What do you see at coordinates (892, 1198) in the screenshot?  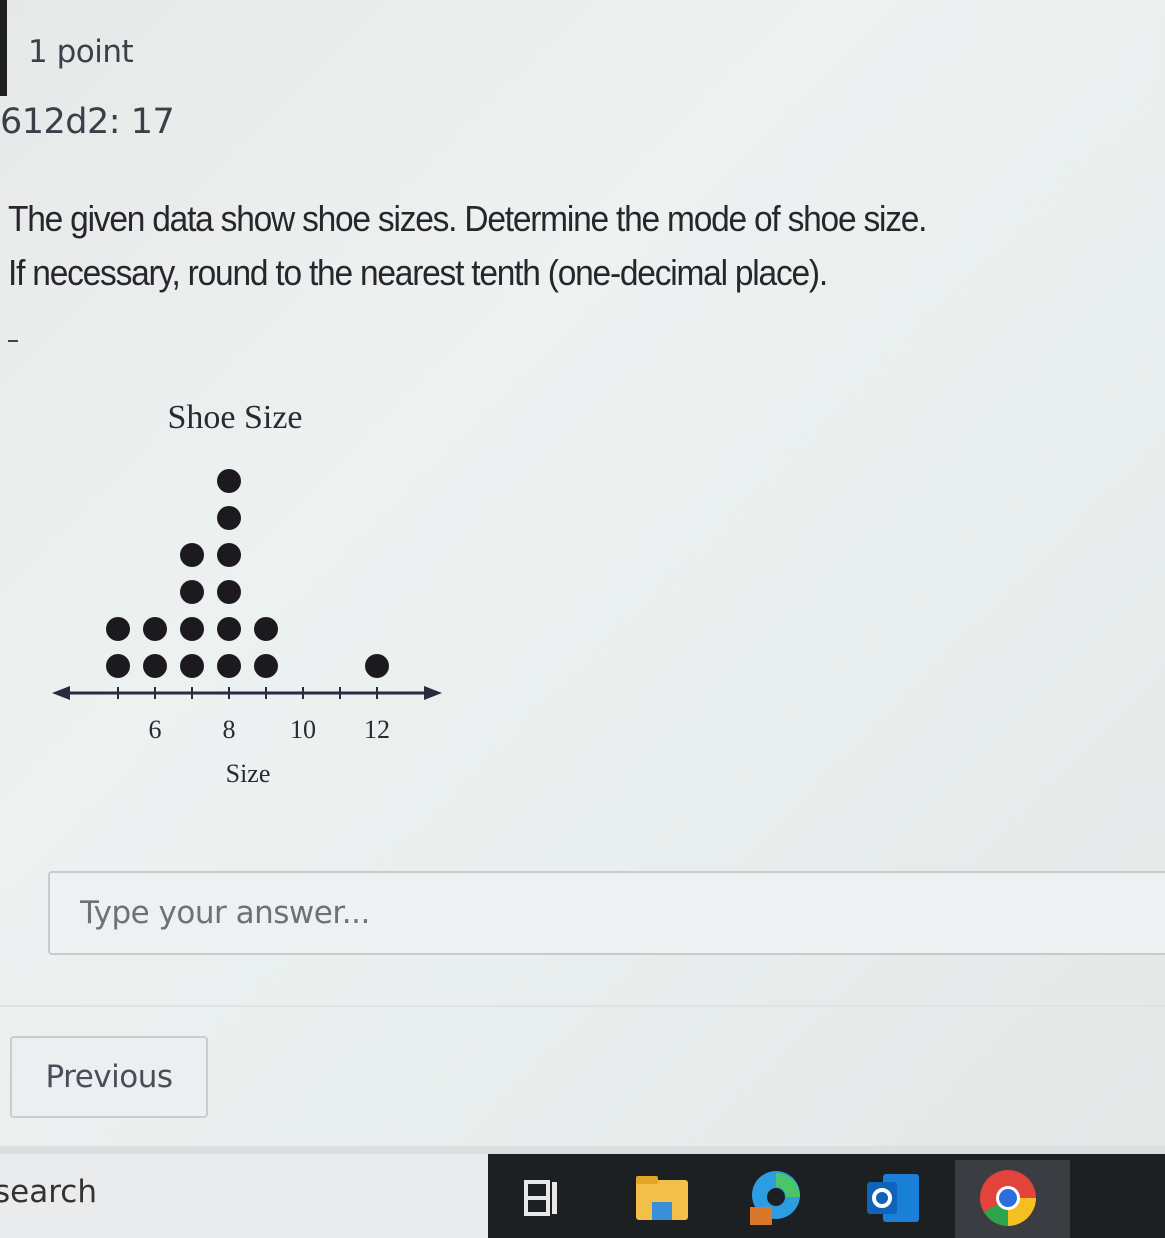 I see `outlook-icon` at bounding box center [892, 1198].